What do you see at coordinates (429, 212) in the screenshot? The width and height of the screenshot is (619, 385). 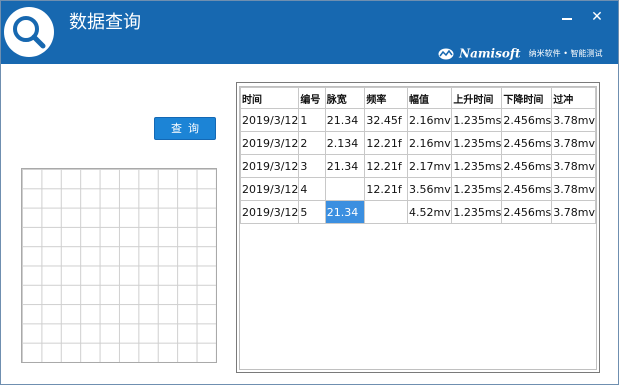 I see `table-cell: 4.52mv` at bounding box center [429, 212].